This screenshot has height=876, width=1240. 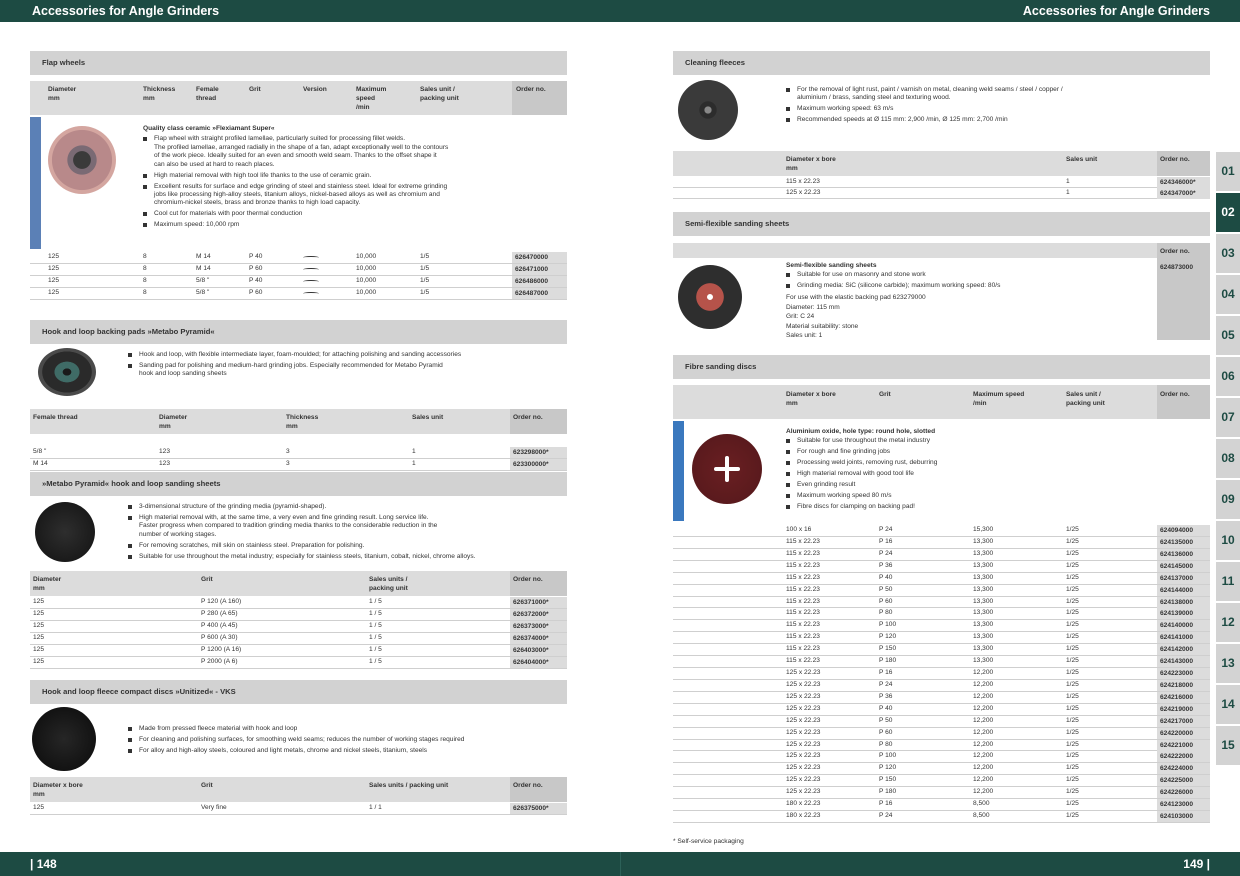 What do you see at coordinates (886, 696) in the screenshot?
I see `table-cell: P 36` at bounding box center [886, 696].